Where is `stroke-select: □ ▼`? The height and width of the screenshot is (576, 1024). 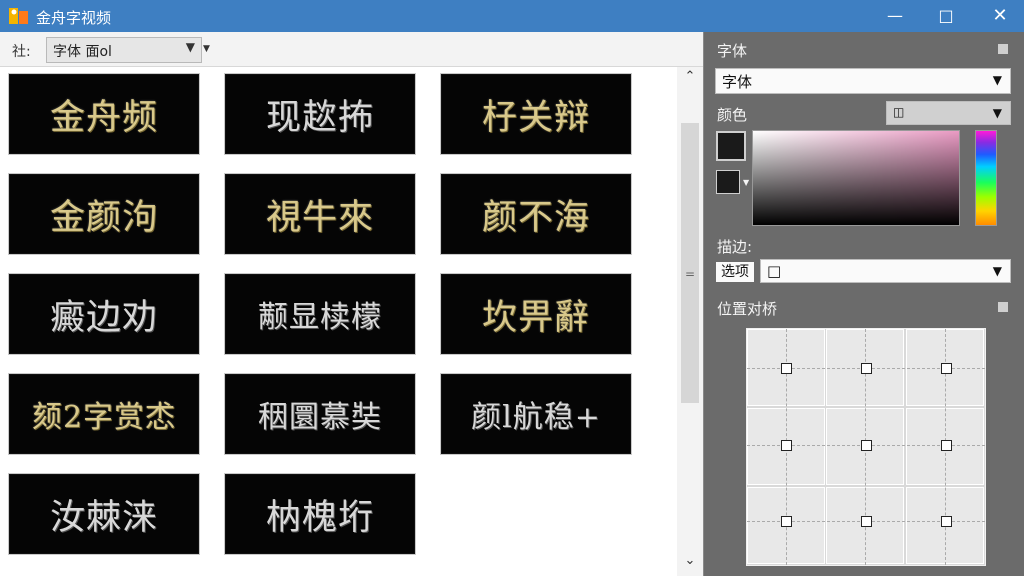 stroke-select: □ ▼ is located at coordinates (885, 271).